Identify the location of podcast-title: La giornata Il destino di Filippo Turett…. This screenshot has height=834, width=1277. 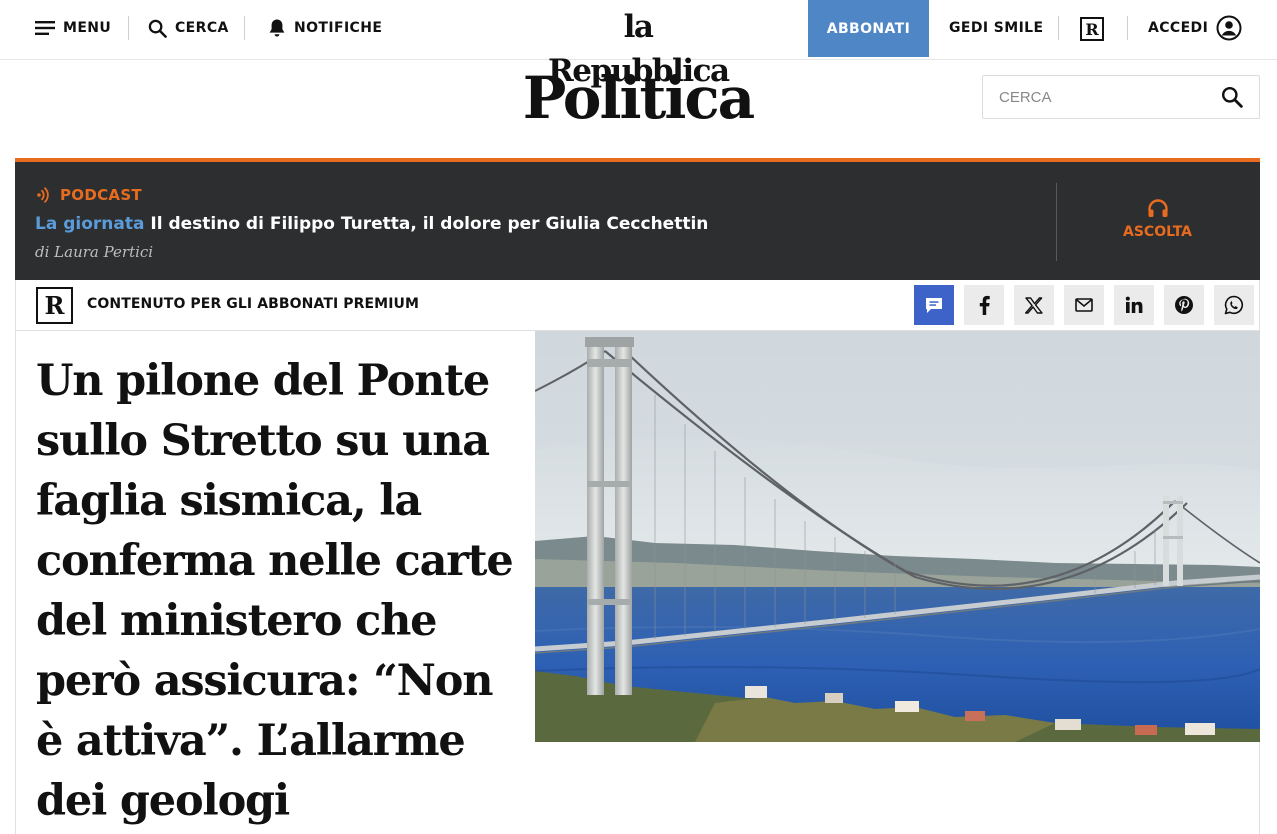
(535, 224).